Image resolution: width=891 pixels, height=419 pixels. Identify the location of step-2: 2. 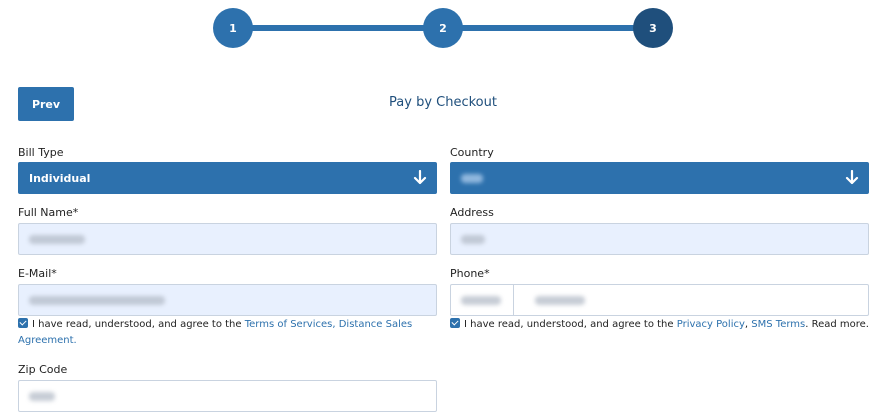
(443, 28).